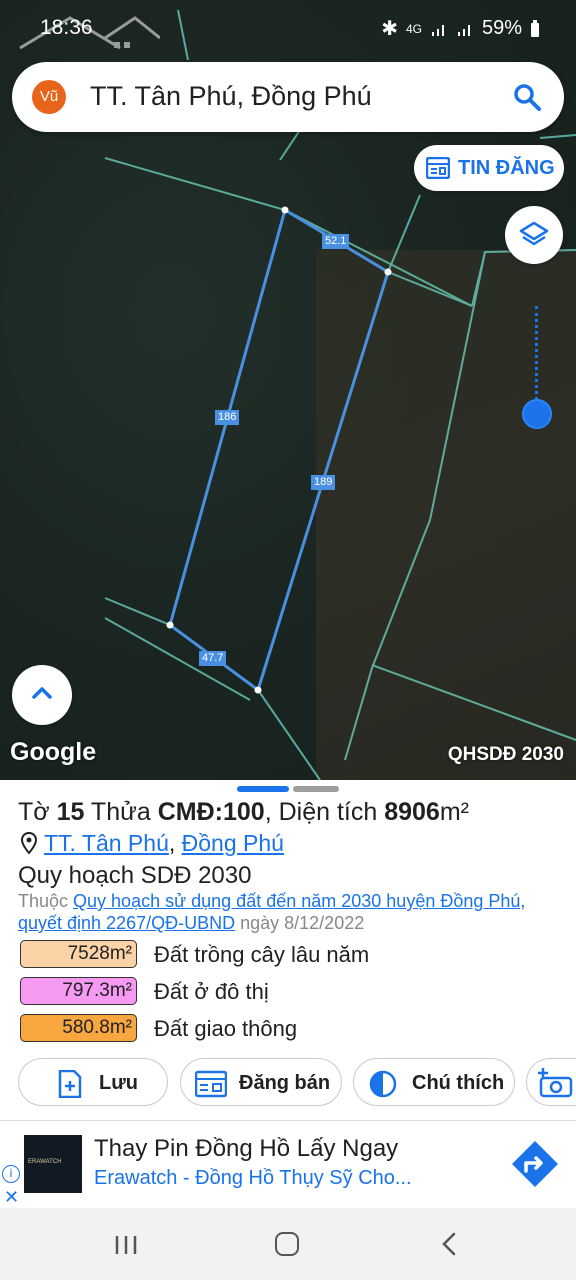 The width and height of the screenshot is (576, 1280). Describe the element at coordinates (213, 658) in the screenshot. I see `edge-length-label: 47.7` at that location.